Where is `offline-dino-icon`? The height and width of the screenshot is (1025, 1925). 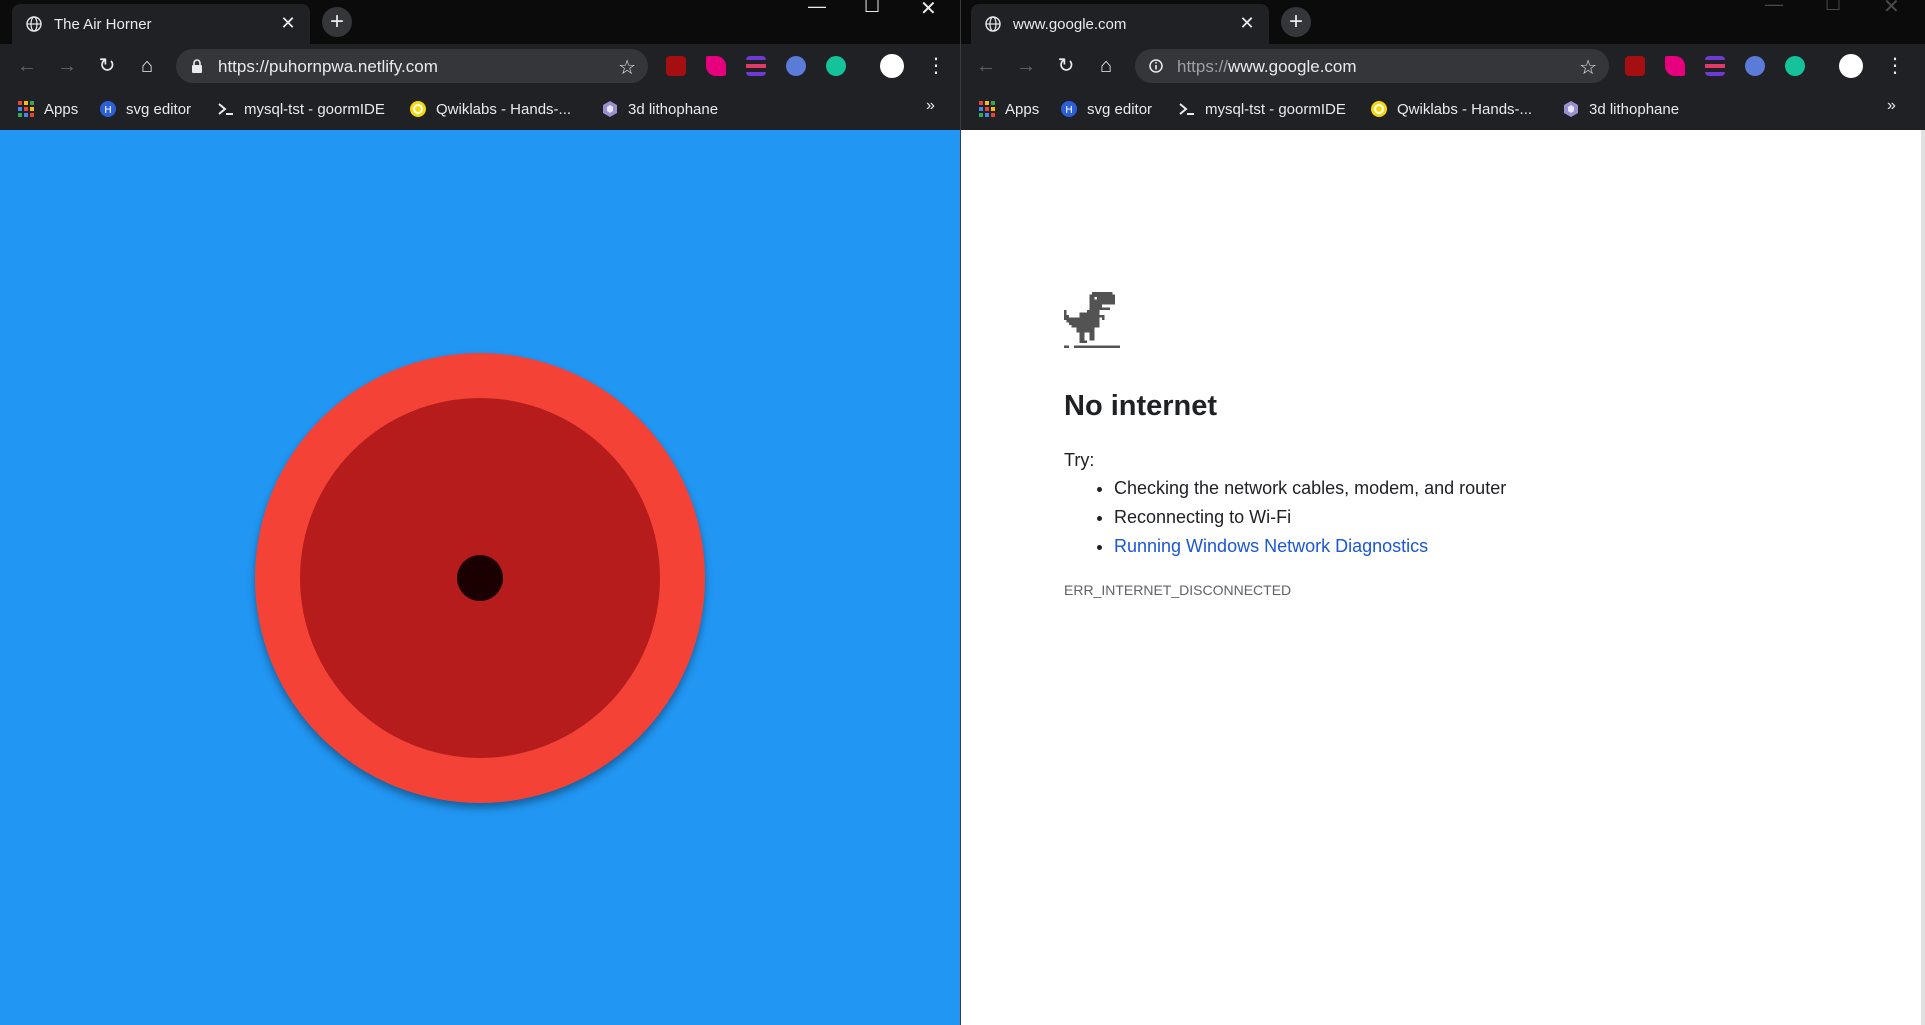 offline-dino-icon is located at coordinates (1092, 320).